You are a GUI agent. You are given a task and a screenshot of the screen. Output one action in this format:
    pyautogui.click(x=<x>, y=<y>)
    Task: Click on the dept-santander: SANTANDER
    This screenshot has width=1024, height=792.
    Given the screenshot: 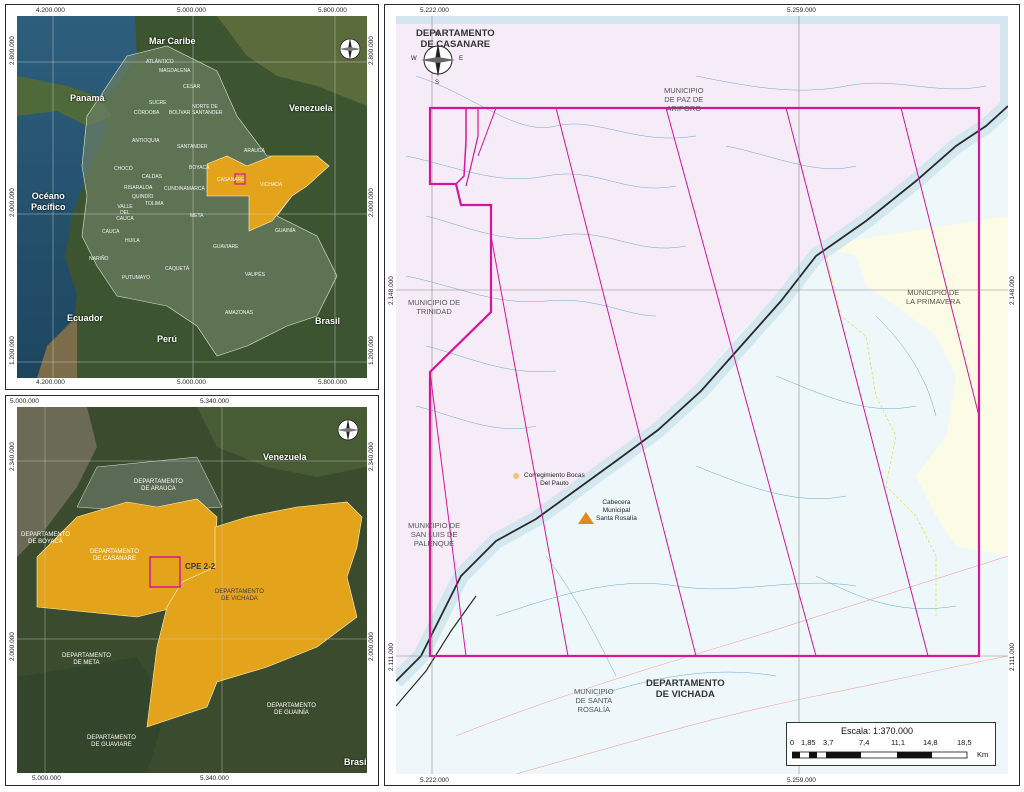 What is the action you would take?
    pyautogui.click(x=192, y=147)
    